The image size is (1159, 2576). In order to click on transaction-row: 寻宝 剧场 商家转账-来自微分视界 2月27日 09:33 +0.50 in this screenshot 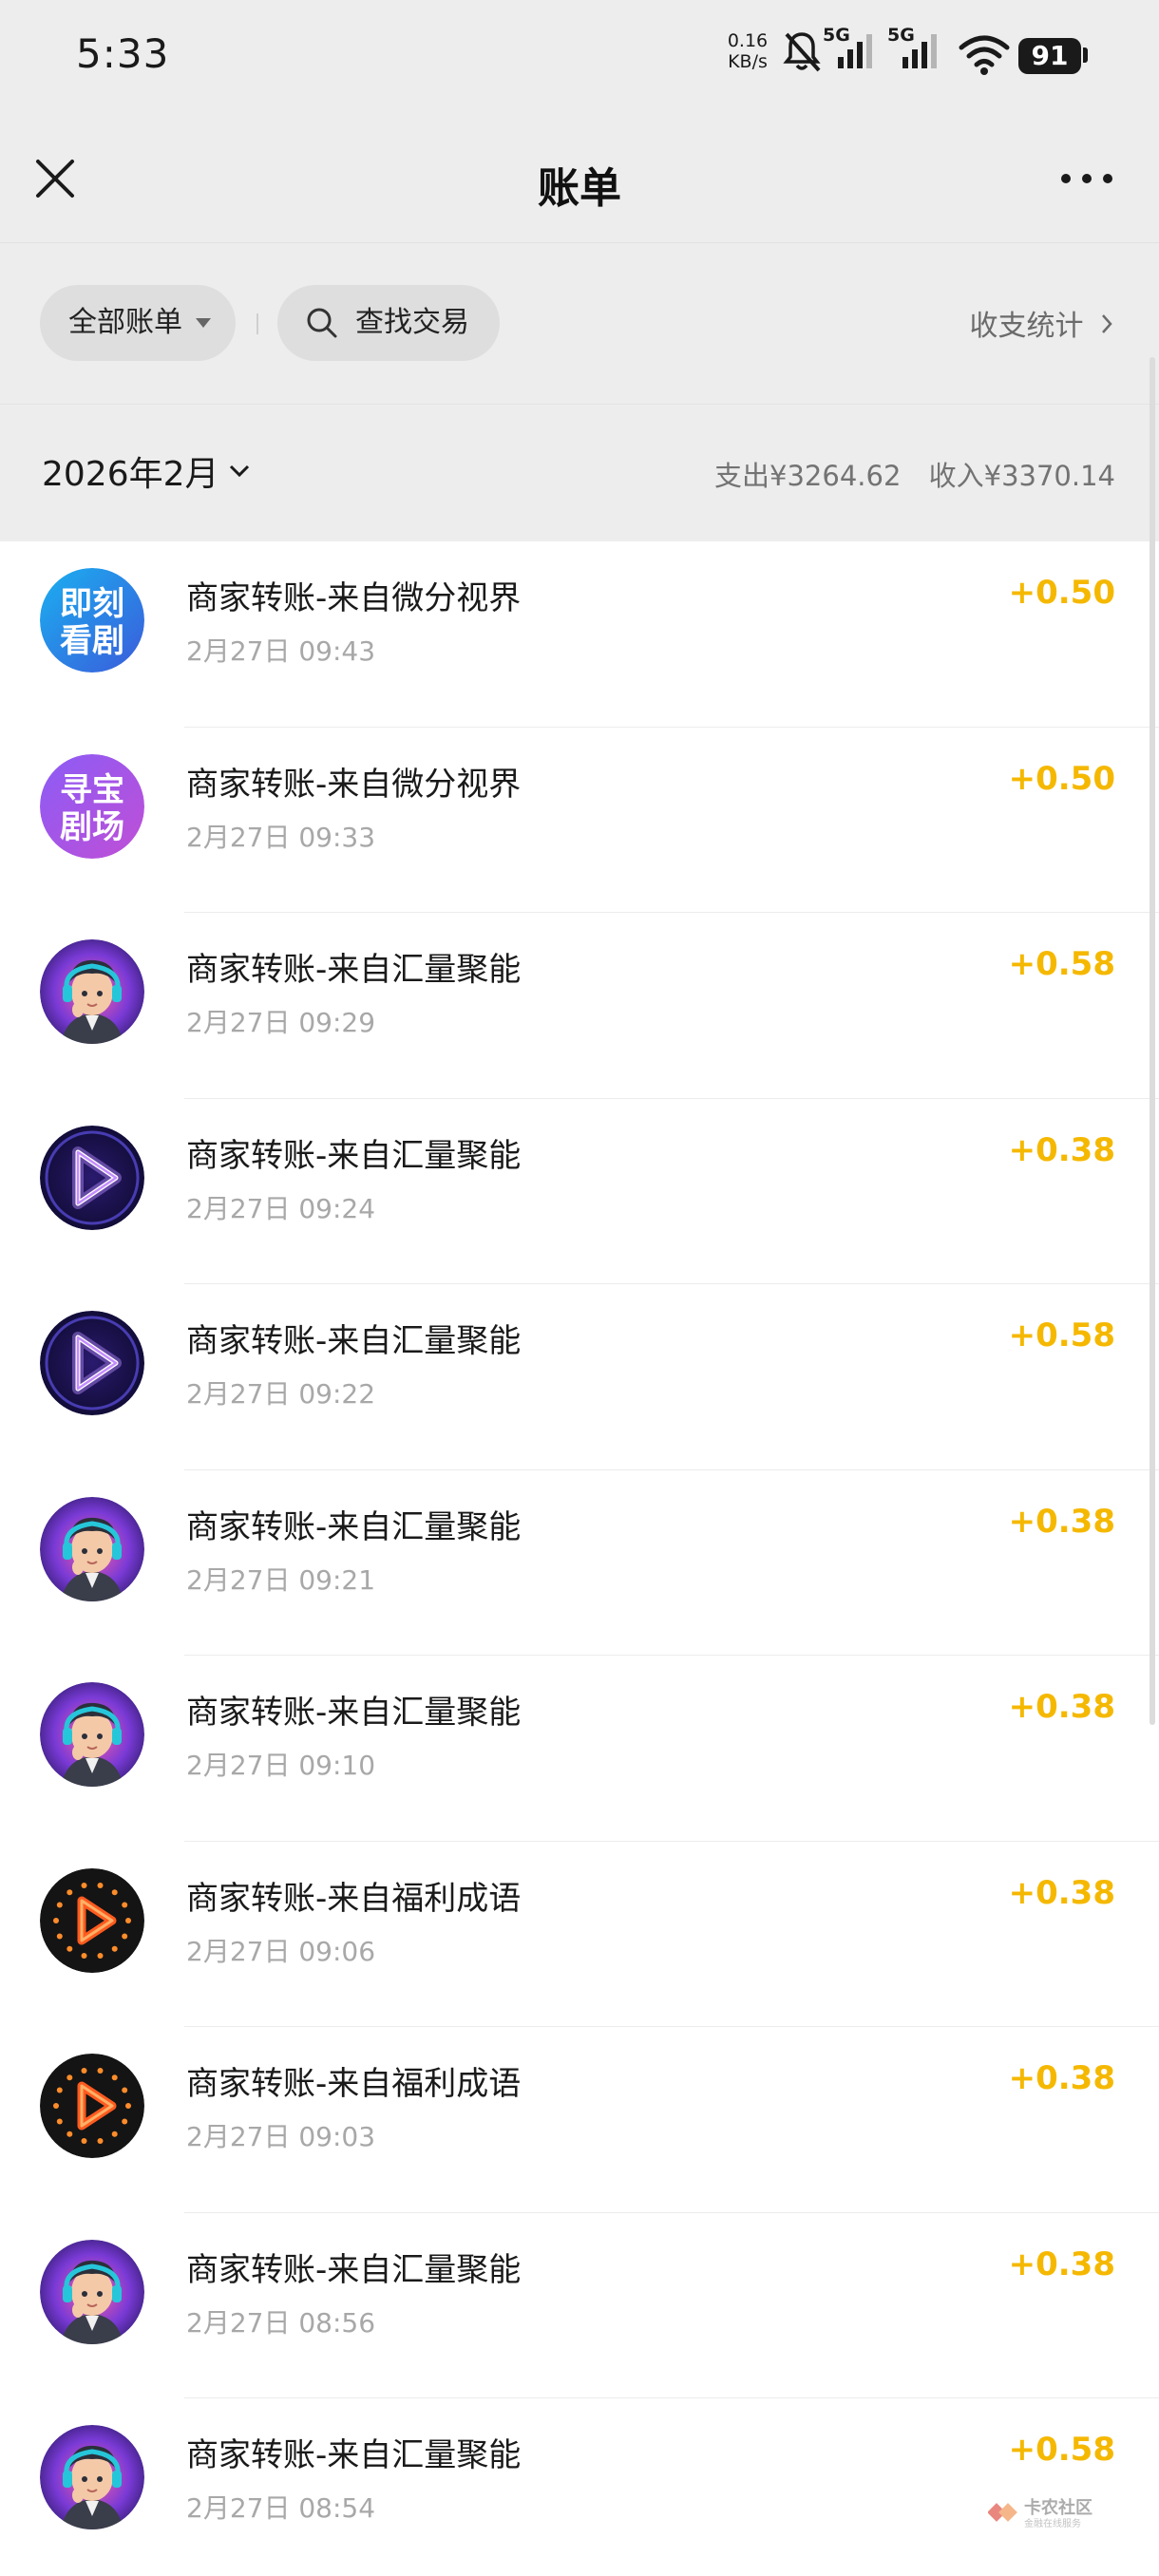, I will do `click(579, 820)`.